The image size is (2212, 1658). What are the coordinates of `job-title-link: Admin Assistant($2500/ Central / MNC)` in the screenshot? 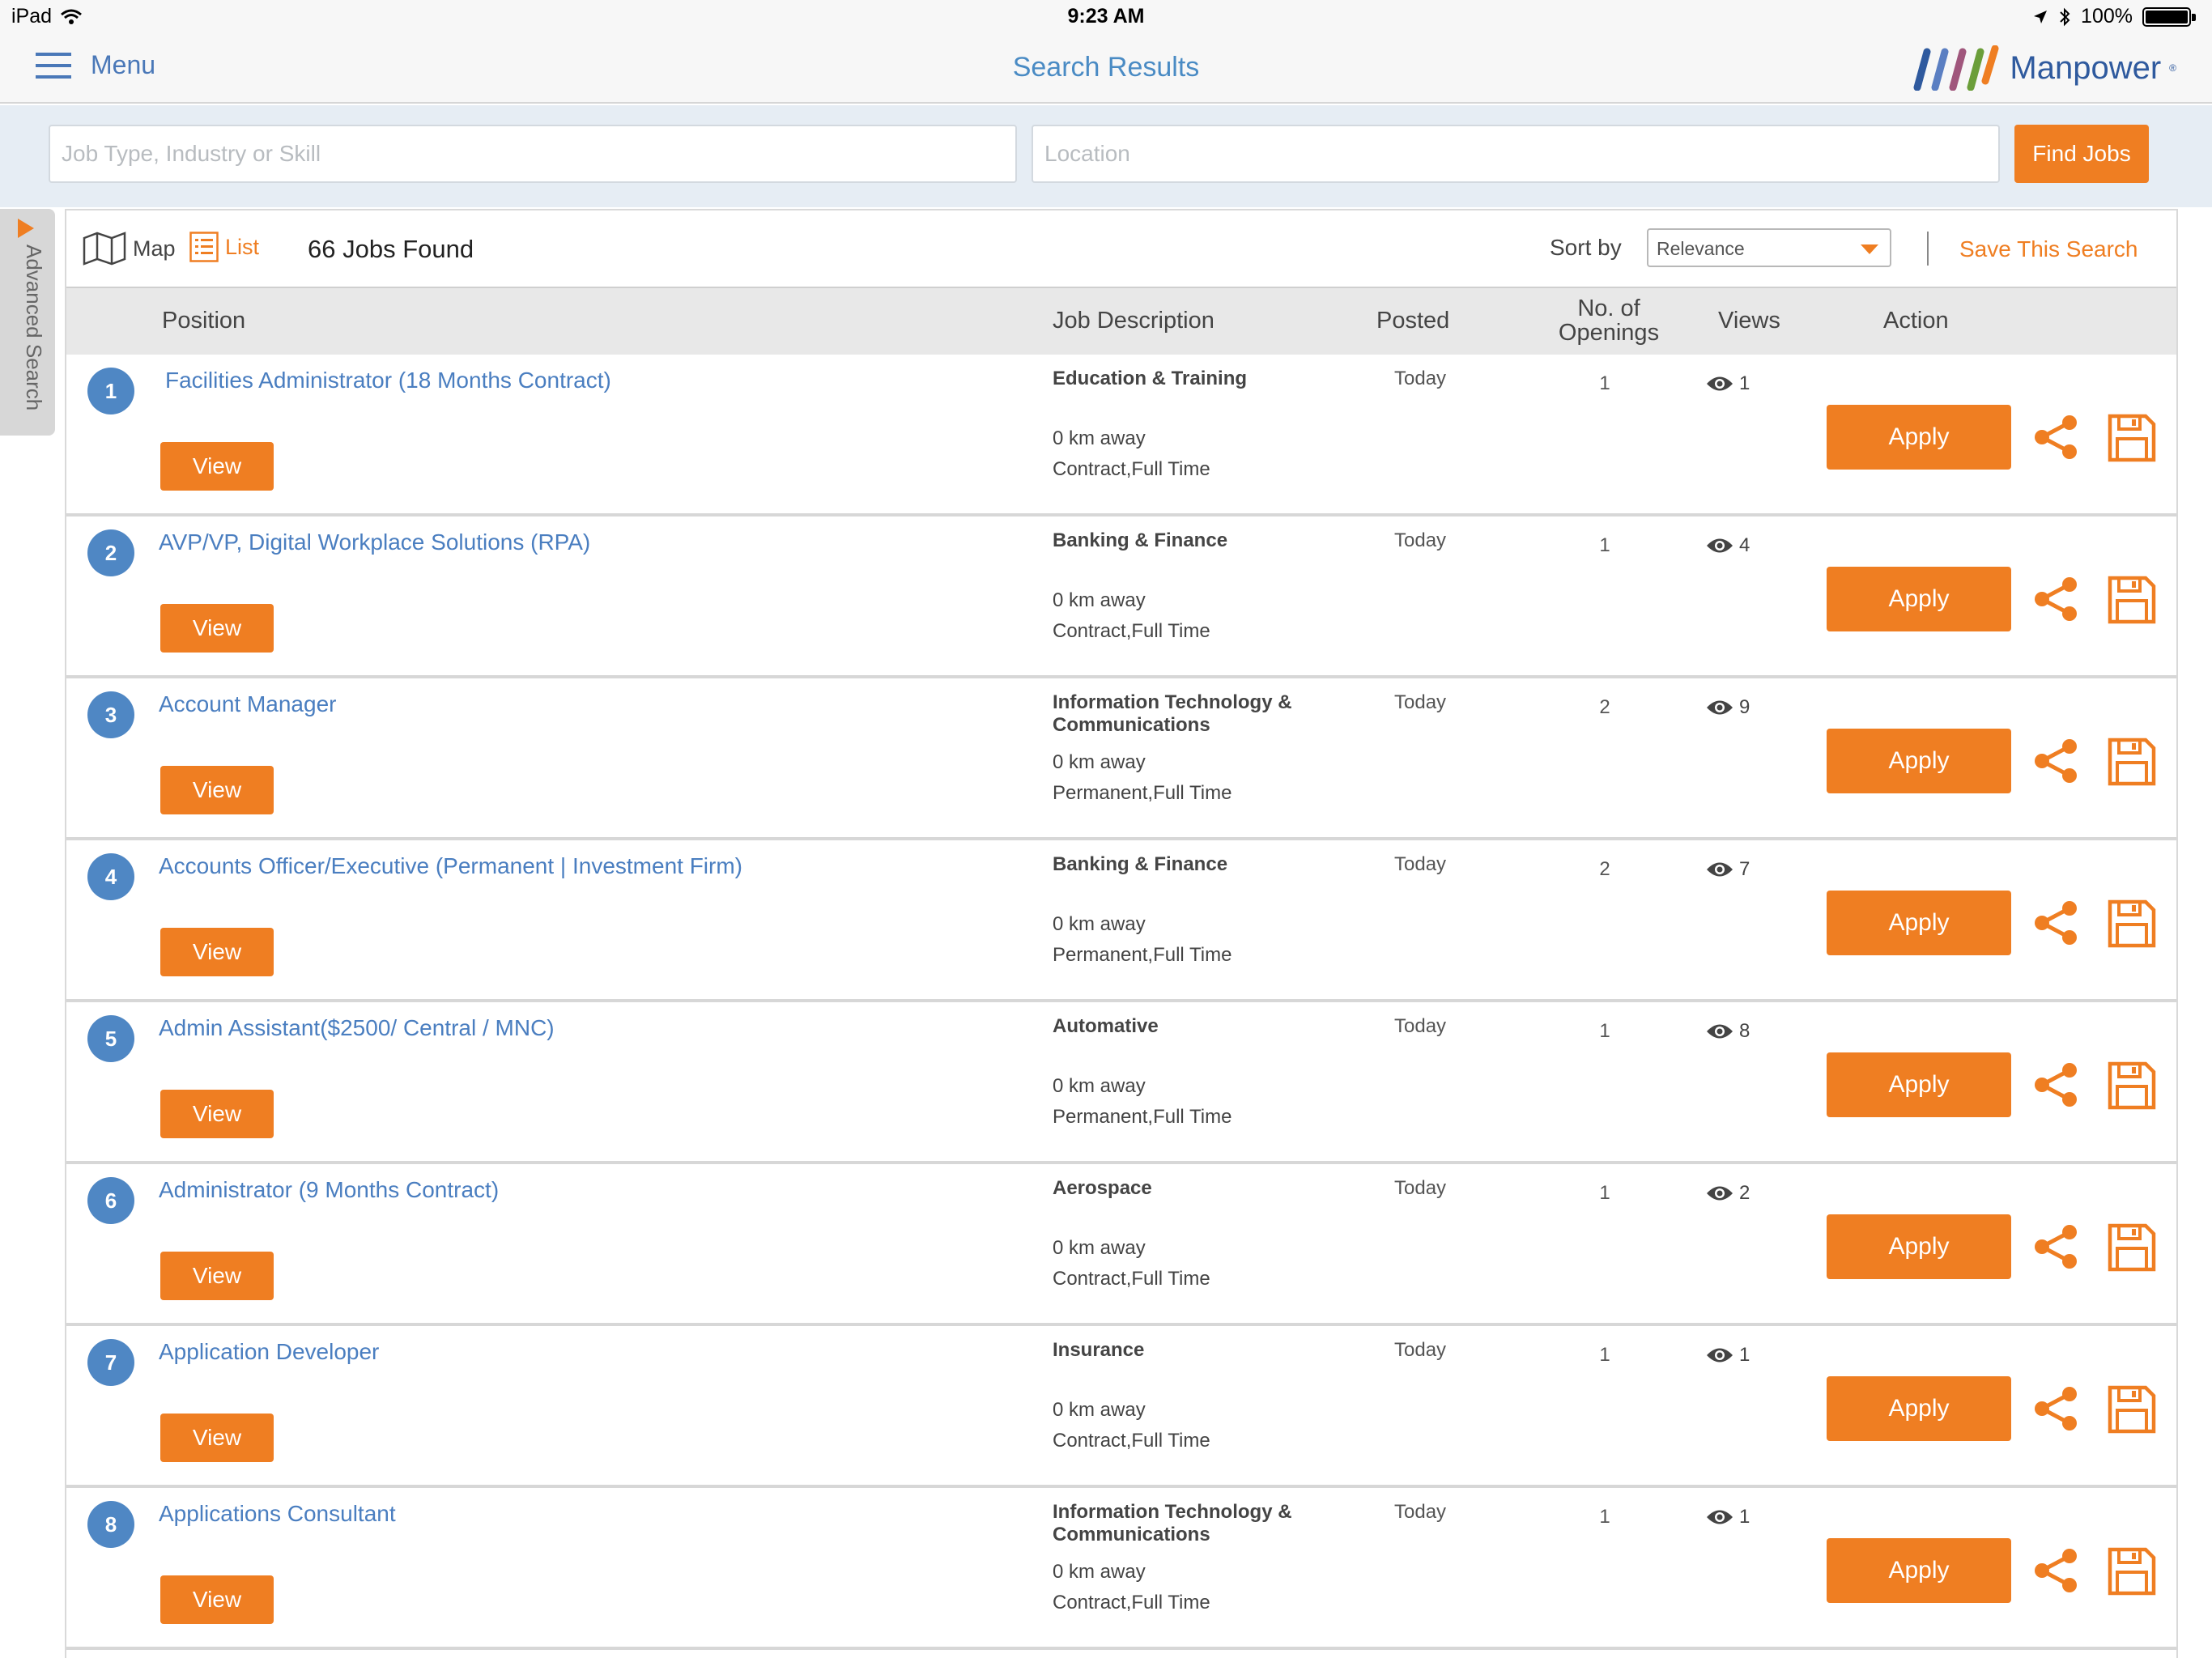 It's located at (357, 1028).